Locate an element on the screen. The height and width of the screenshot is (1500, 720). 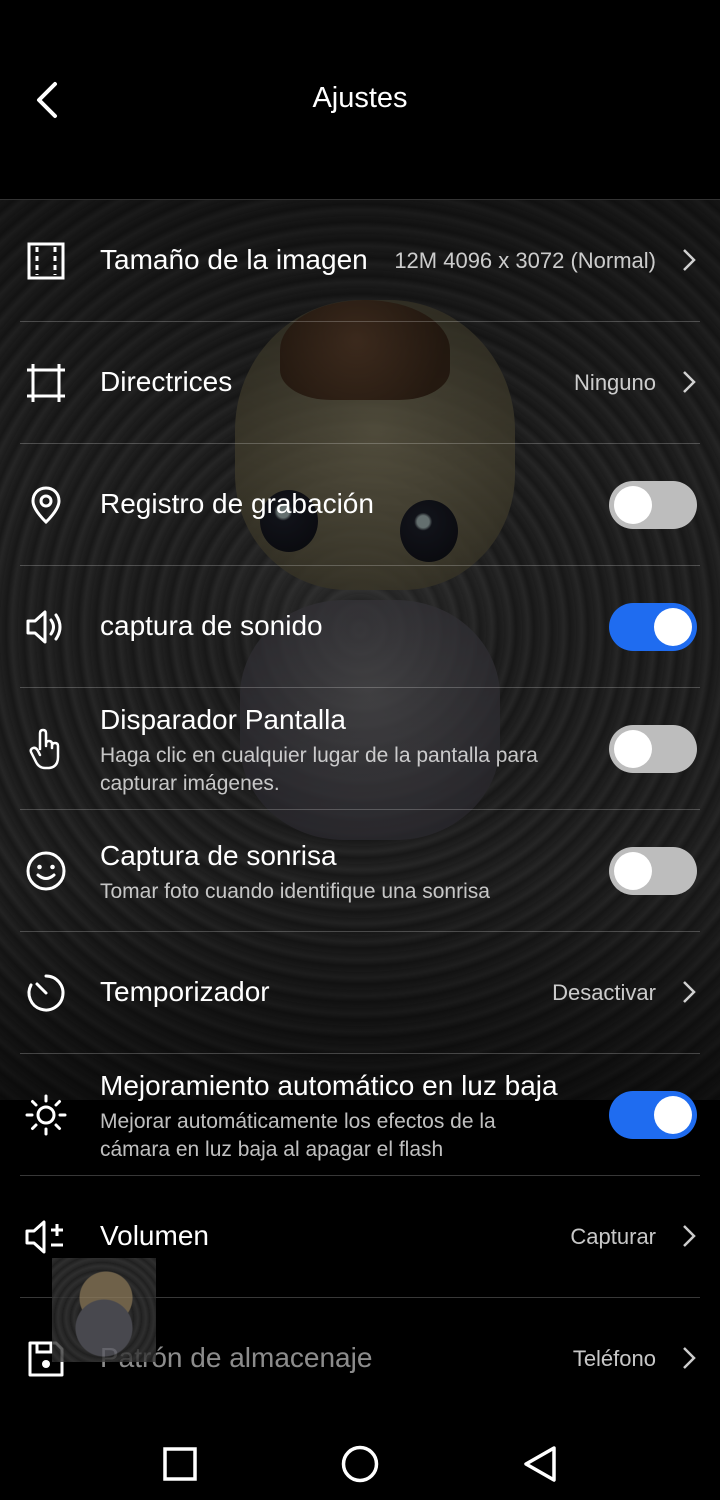
setting-location-record: Registro de grabación is located at coordinates (360, 505).